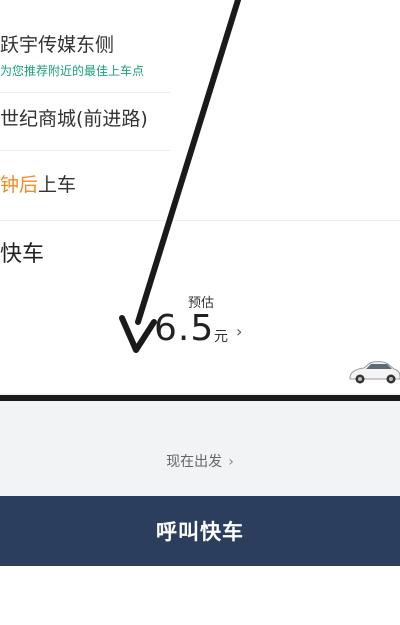 The height and width of the screenshot is (625, 400). Describe the element at coordinates (200, 531) in the screenshot. I see `call-car-button: 呼叫快车` at that location.